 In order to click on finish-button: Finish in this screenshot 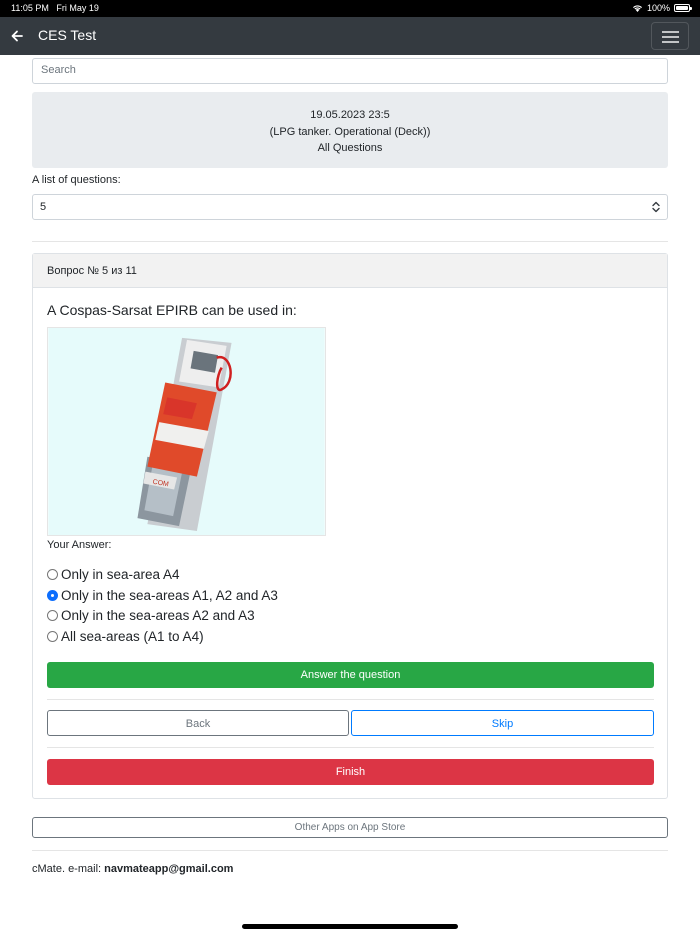, I will do `click(350, 772)`.